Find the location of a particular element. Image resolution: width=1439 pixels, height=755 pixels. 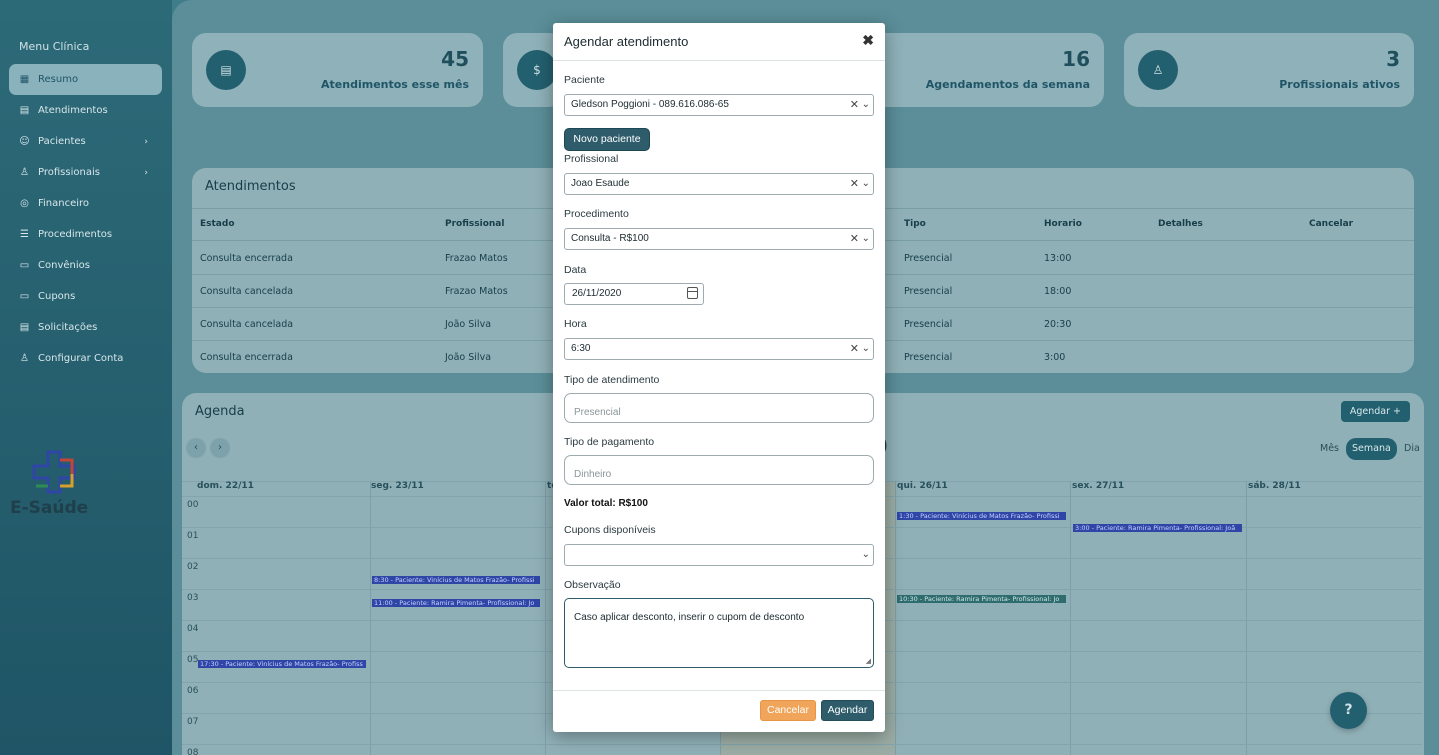

date-input: 26/11/2020 is located at coordinates (634, 294).